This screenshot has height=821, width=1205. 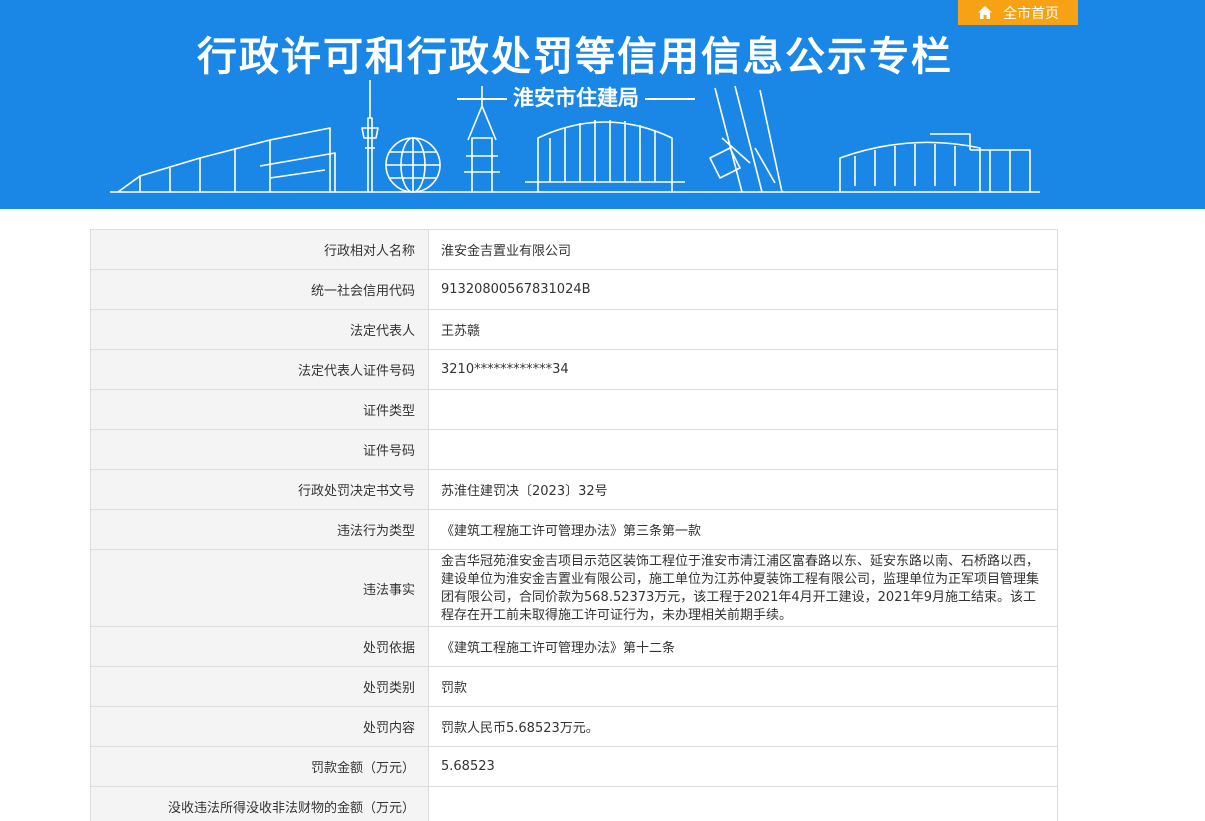 I want to click on row-label: 法定代表人证件号码, so click(x=259, y=369).